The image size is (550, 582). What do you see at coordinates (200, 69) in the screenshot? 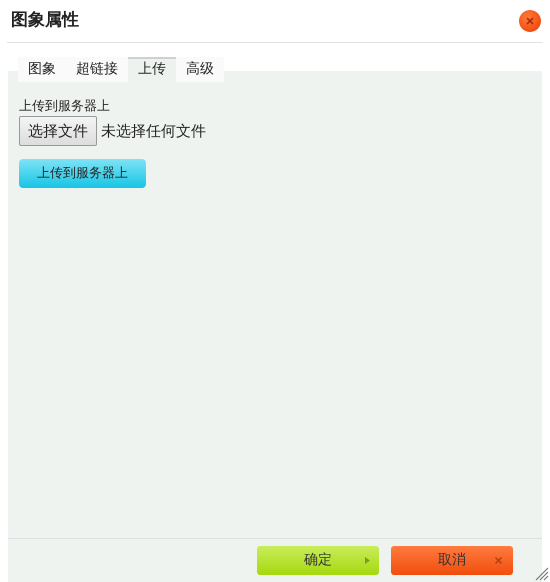
I see `tab: 高级` at bounding box center [200, 69].